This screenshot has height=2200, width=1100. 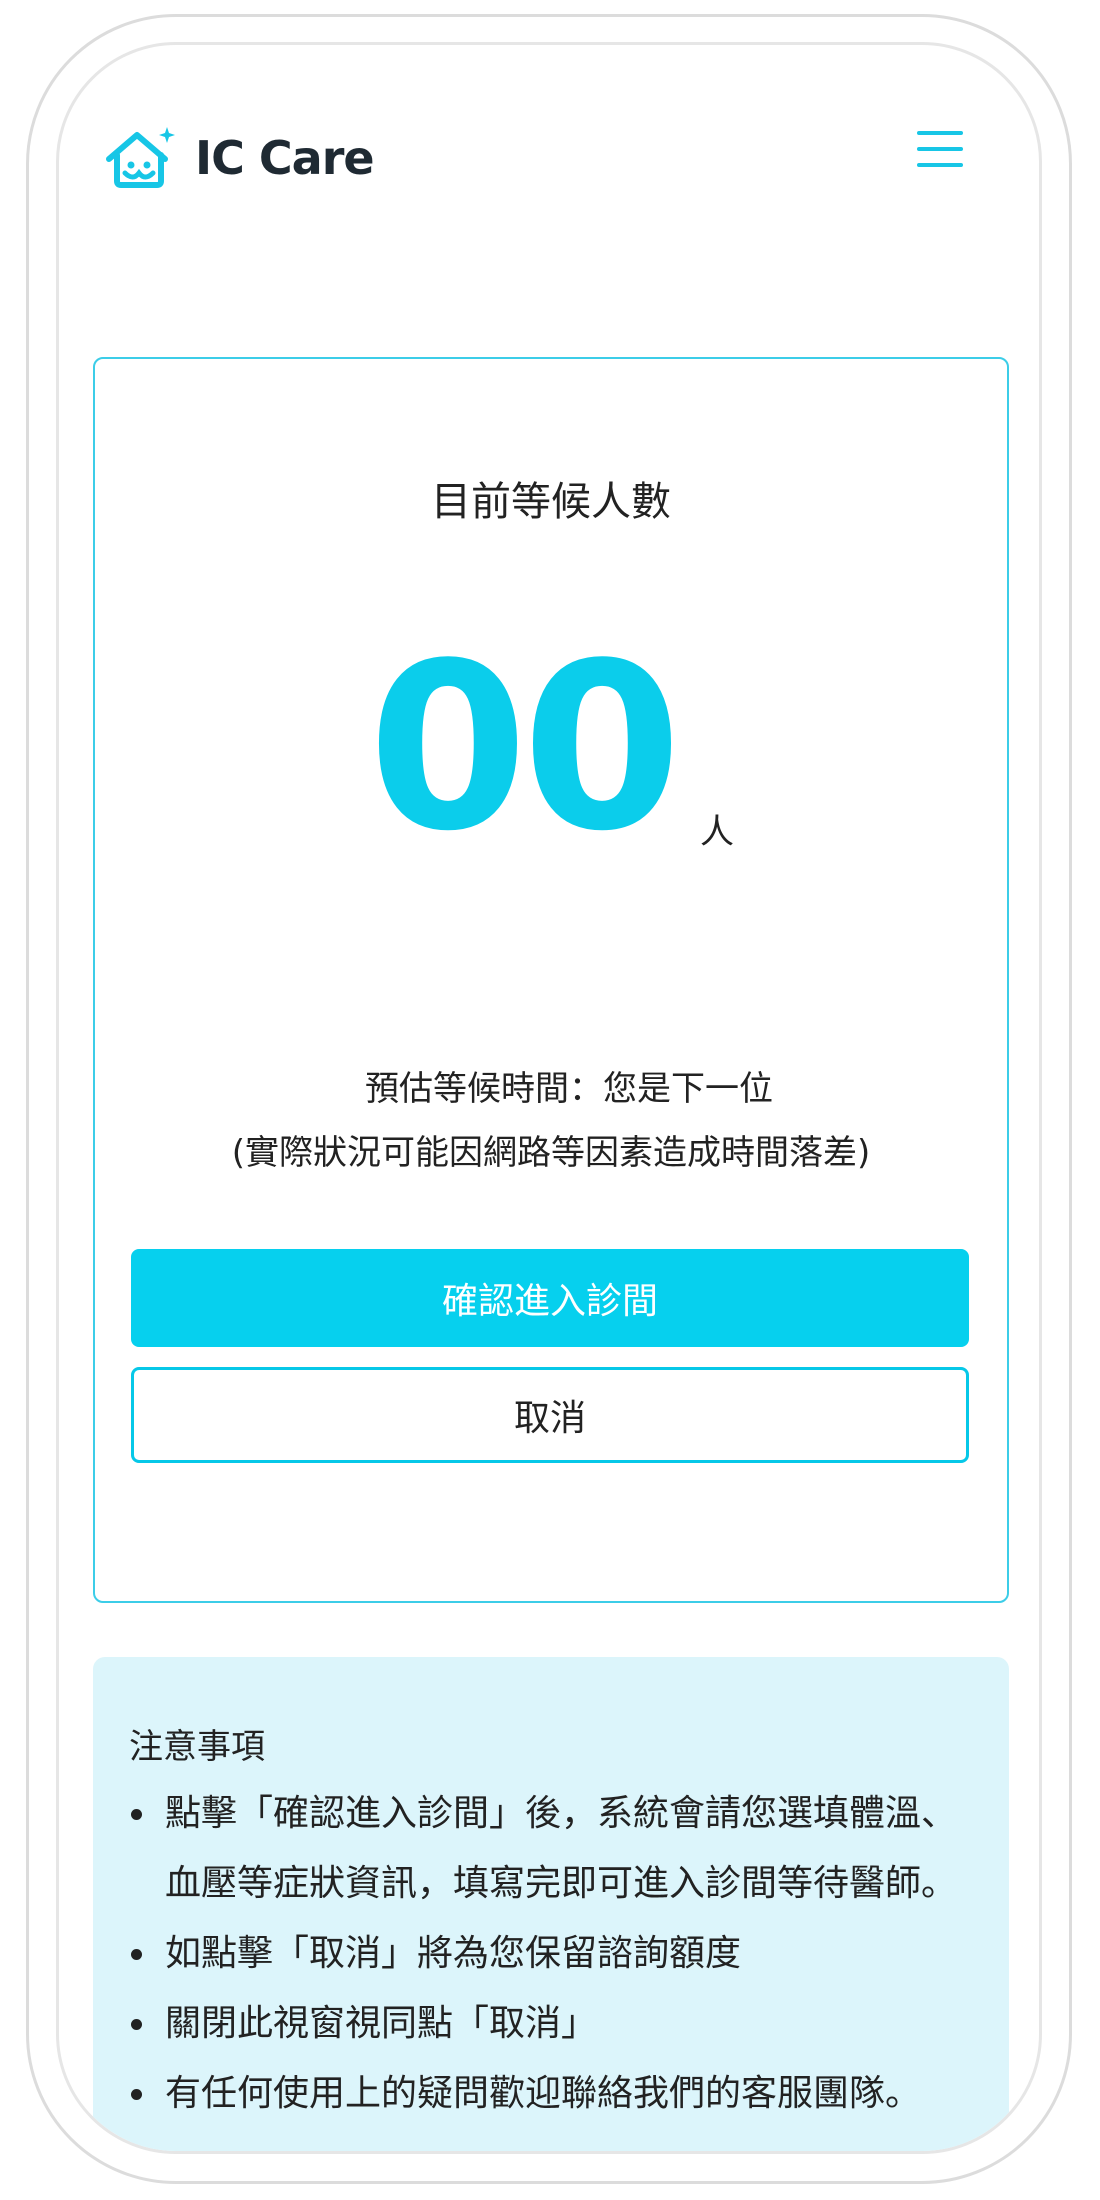 What do you see at coordinates (559, 2024) in the screenshot?
I see `notice-item: 關閉此視窗視同點「取消」` at bounding box center [559, 2024].